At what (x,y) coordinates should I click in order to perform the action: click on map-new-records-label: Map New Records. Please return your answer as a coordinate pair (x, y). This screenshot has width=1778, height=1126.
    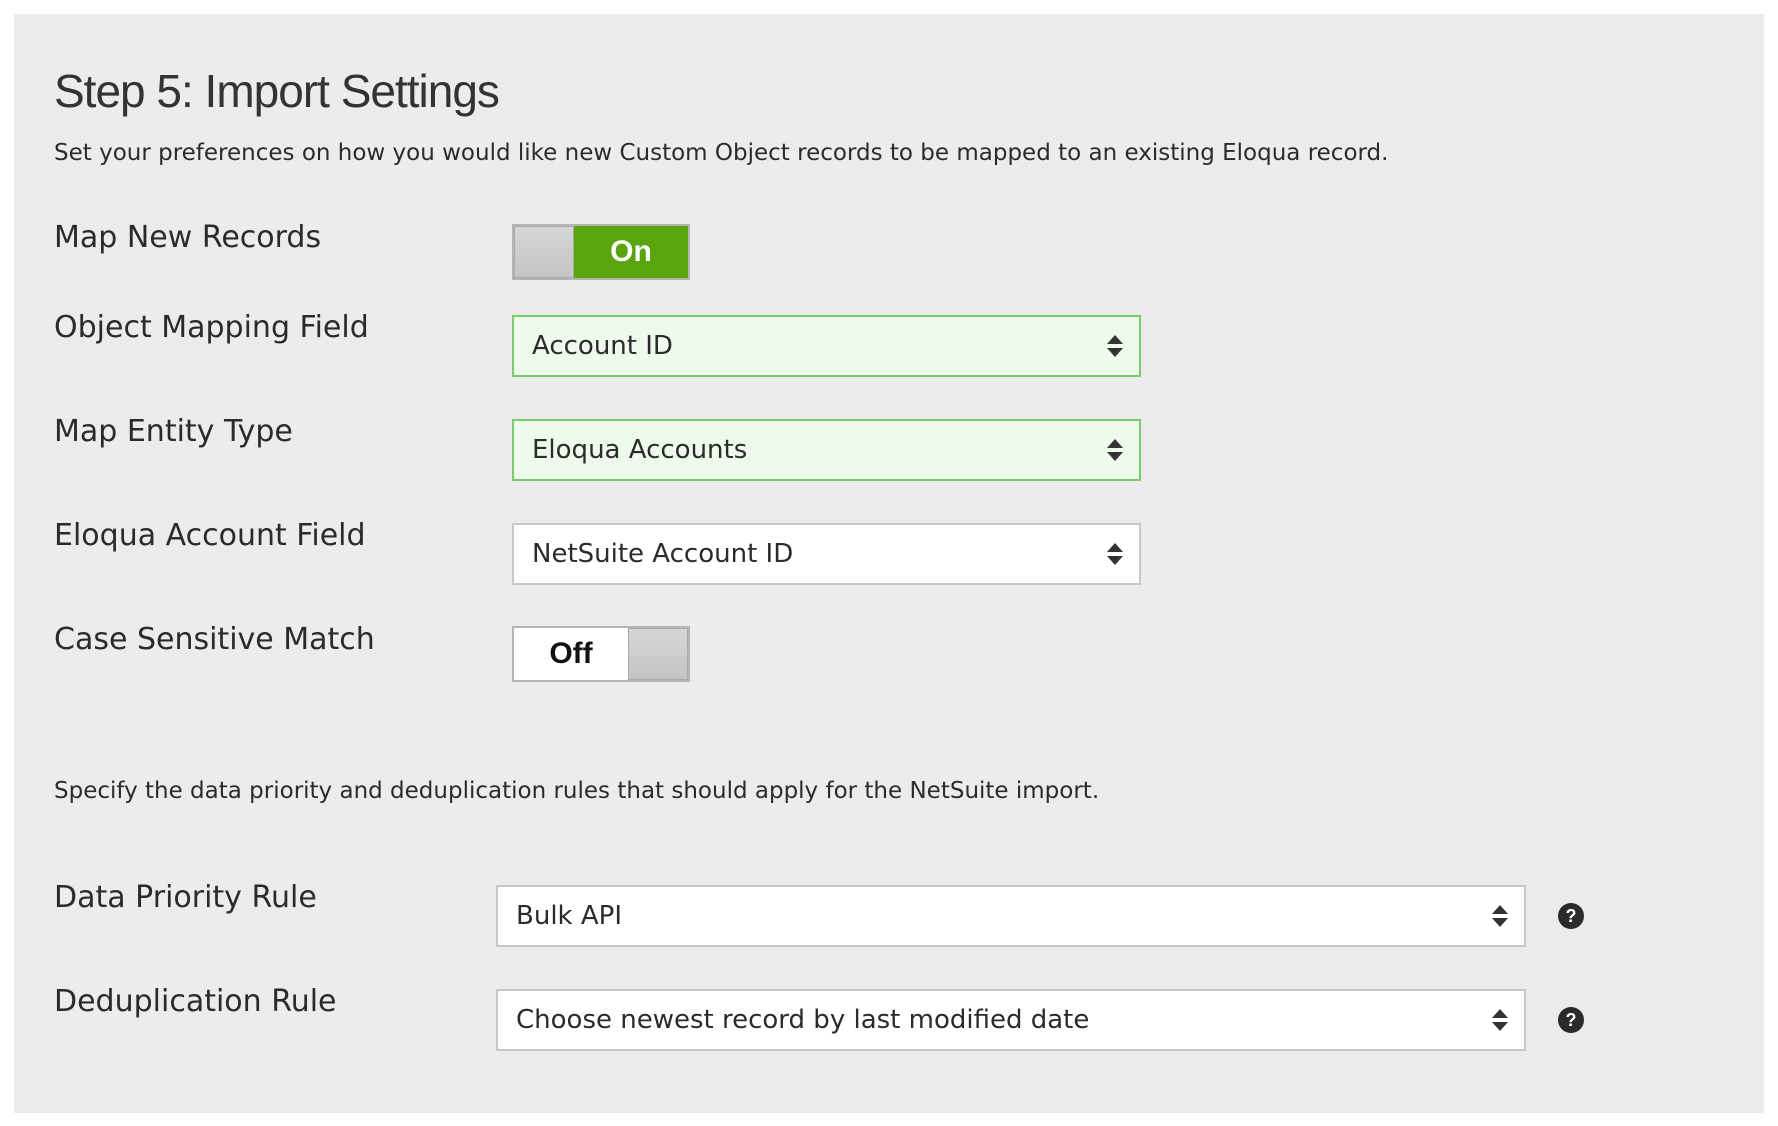
    Looking at the image, I should click on (188, 237).